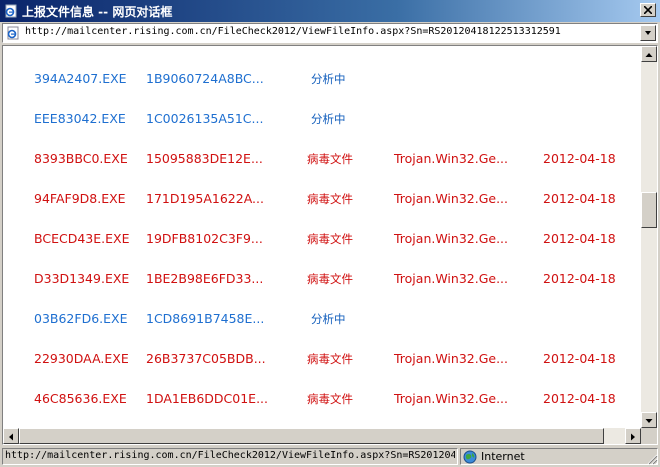 This screenshot has height=467, width=660. I want to click on vertical-scroll-thumb, so click(649, 210).